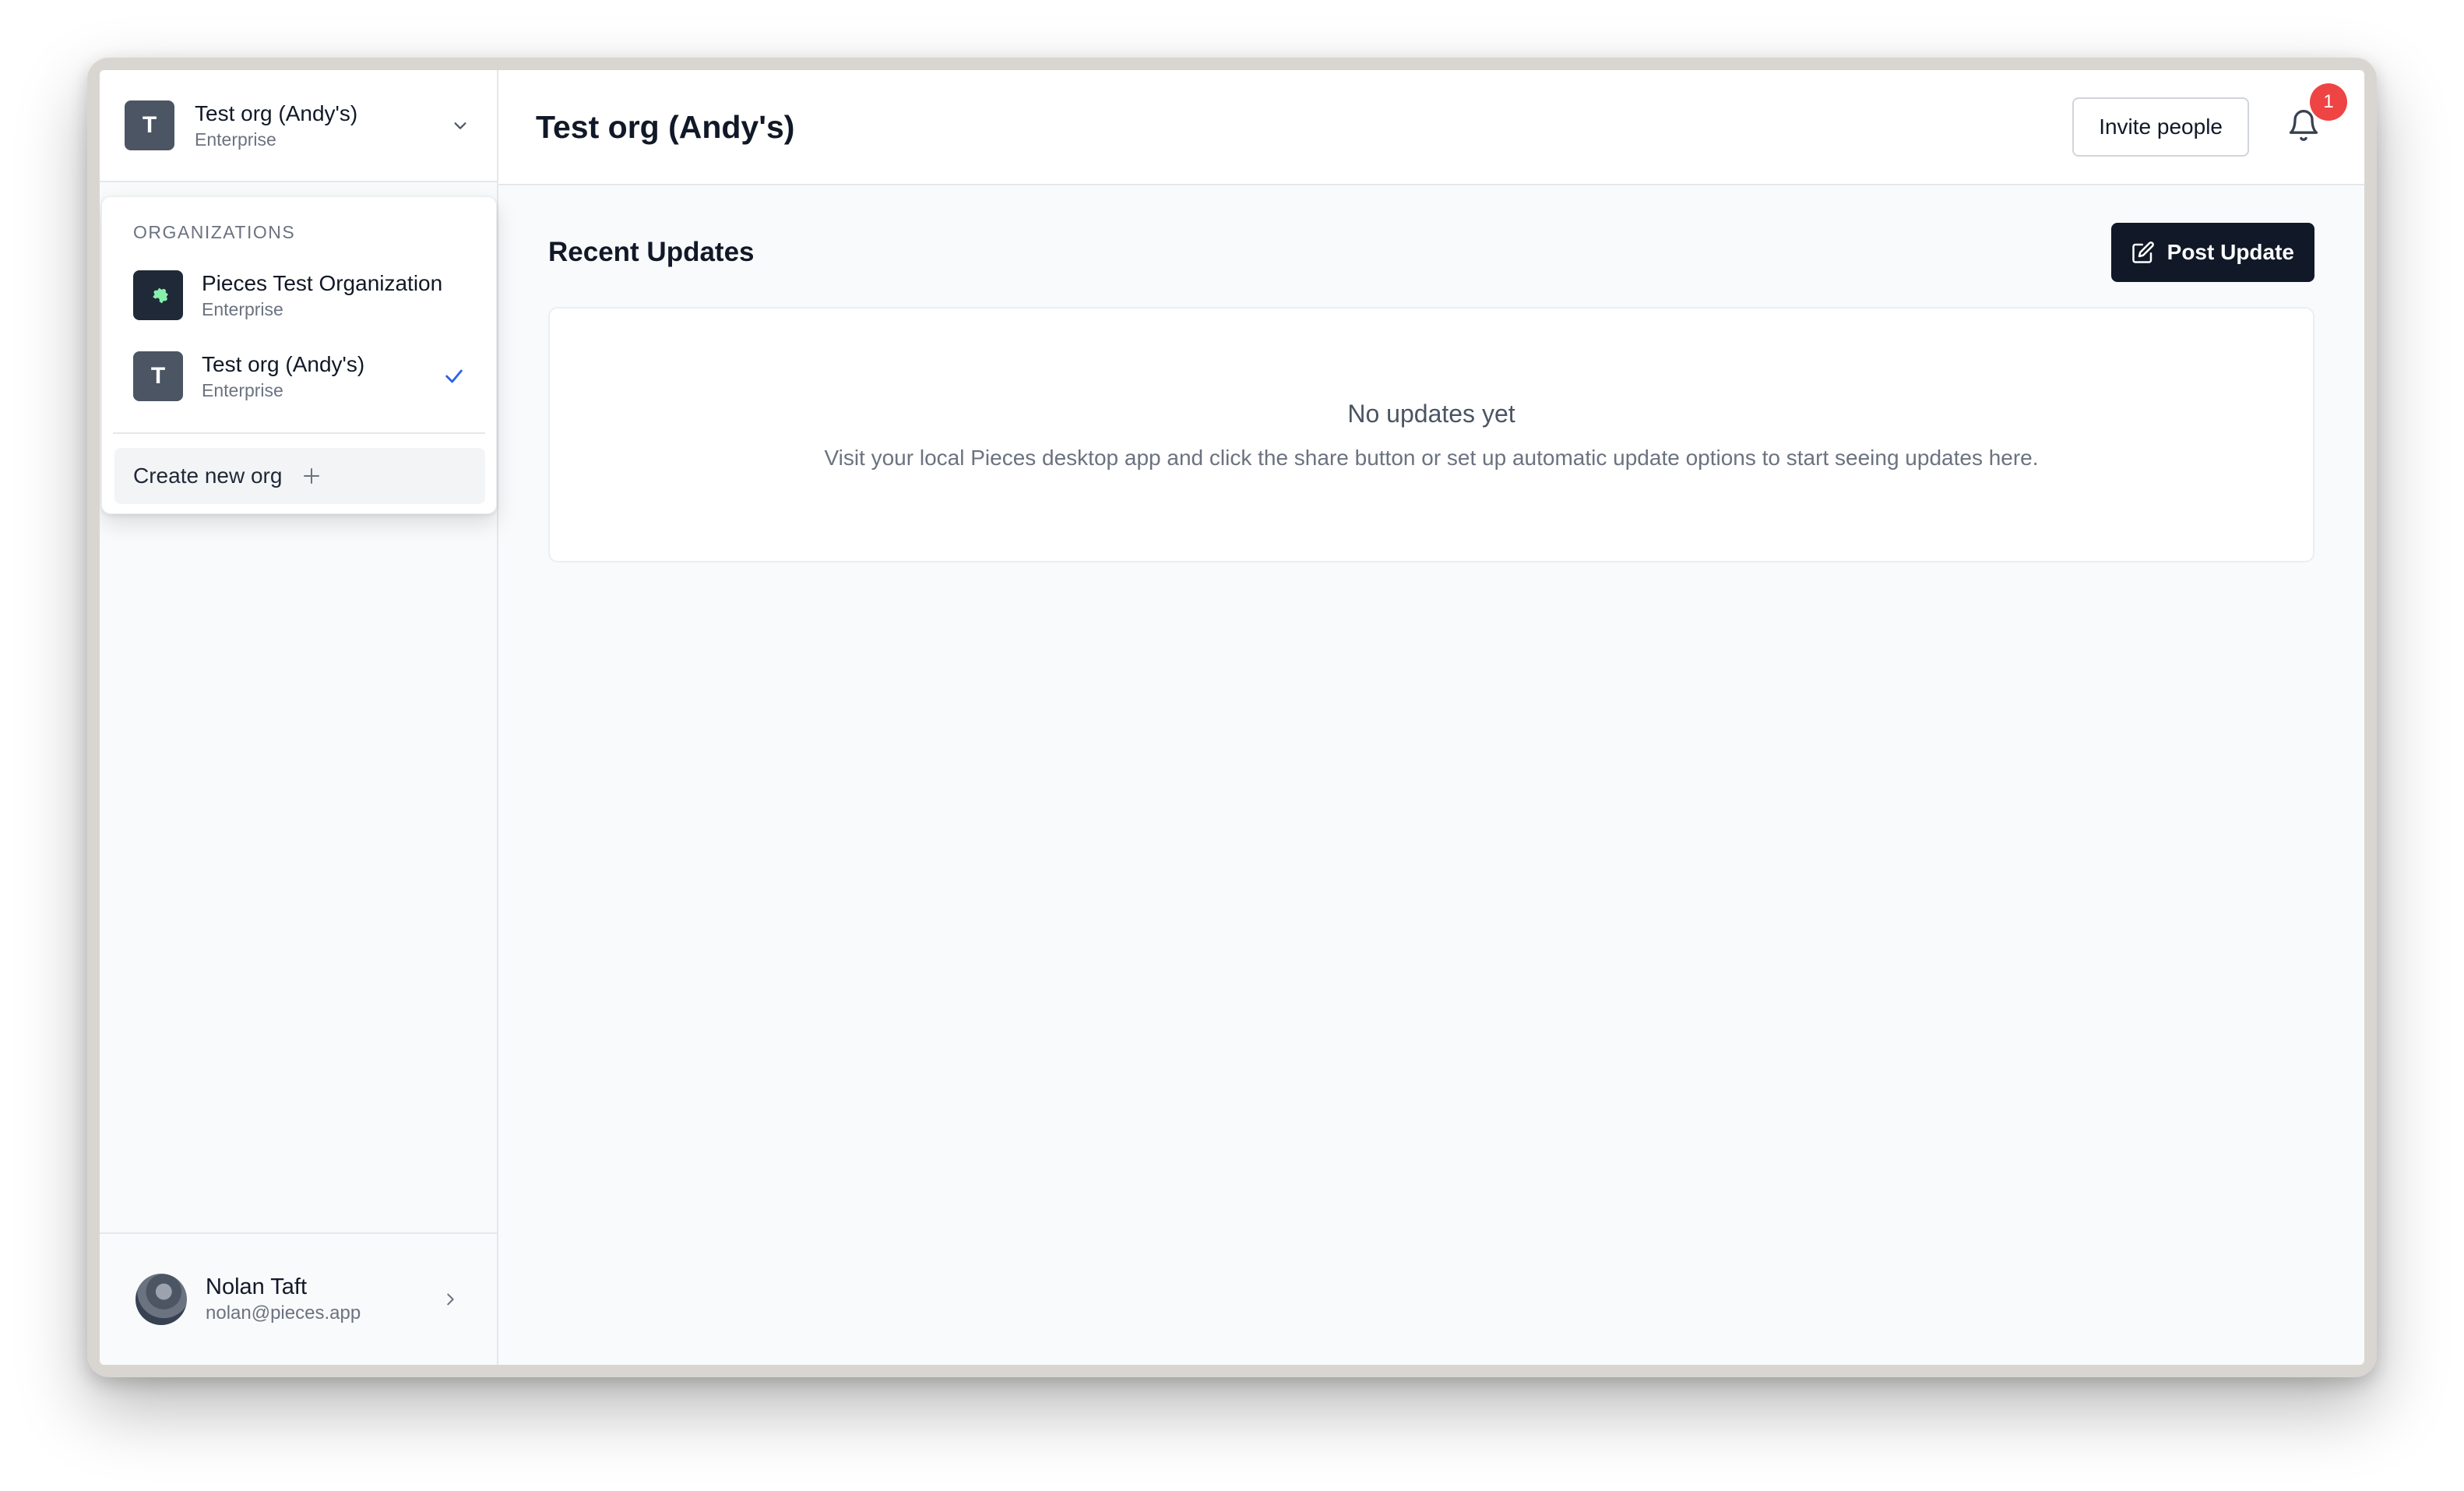 Image resolution: width=2464 pixels, height=1491 pixels. What do you see at coordinates (1431, 413) in the screenshot?
I see `empty-state-title: No updates yet` at bounding box center [1431, 413].